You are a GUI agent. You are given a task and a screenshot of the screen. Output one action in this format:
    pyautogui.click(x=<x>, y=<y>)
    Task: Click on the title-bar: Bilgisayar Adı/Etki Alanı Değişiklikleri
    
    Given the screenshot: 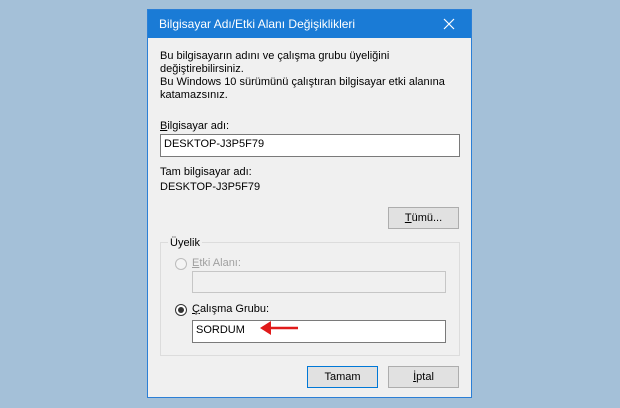 What is the action you would take?
    pyautogui.click(x=309, y=24)
    